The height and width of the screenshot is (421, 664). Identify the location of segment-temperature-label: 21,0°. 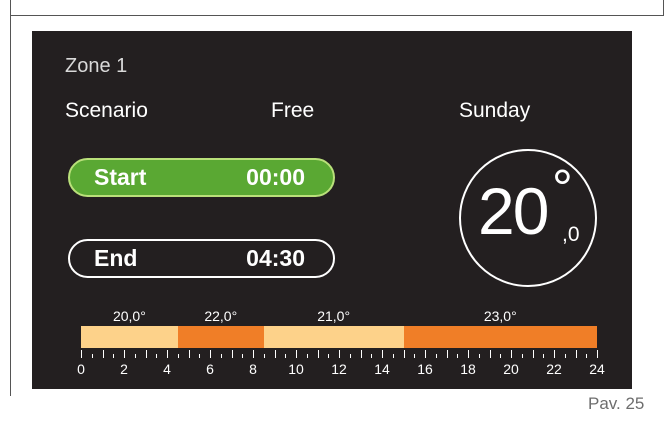
(334, 316).